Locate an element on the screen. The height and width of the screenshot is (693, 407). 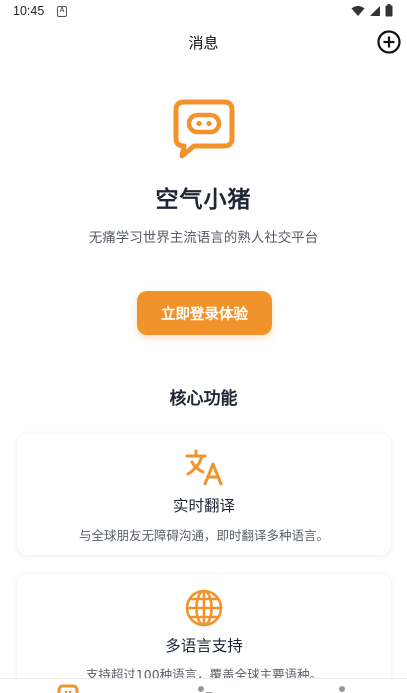
features-title: 核心功能 is located at coordinates (203, 399).